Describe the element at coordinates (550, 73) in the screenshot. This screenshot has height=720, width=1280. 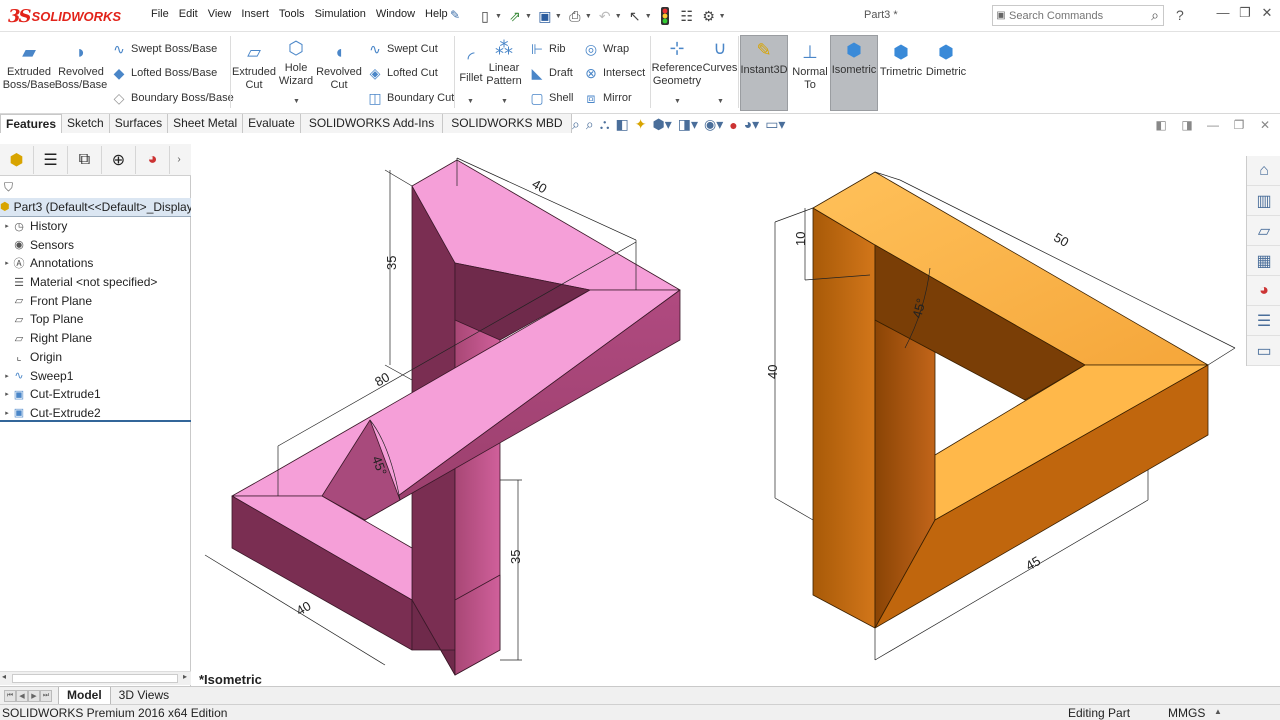
I see `draft-button: ◣ Draft` at that location.